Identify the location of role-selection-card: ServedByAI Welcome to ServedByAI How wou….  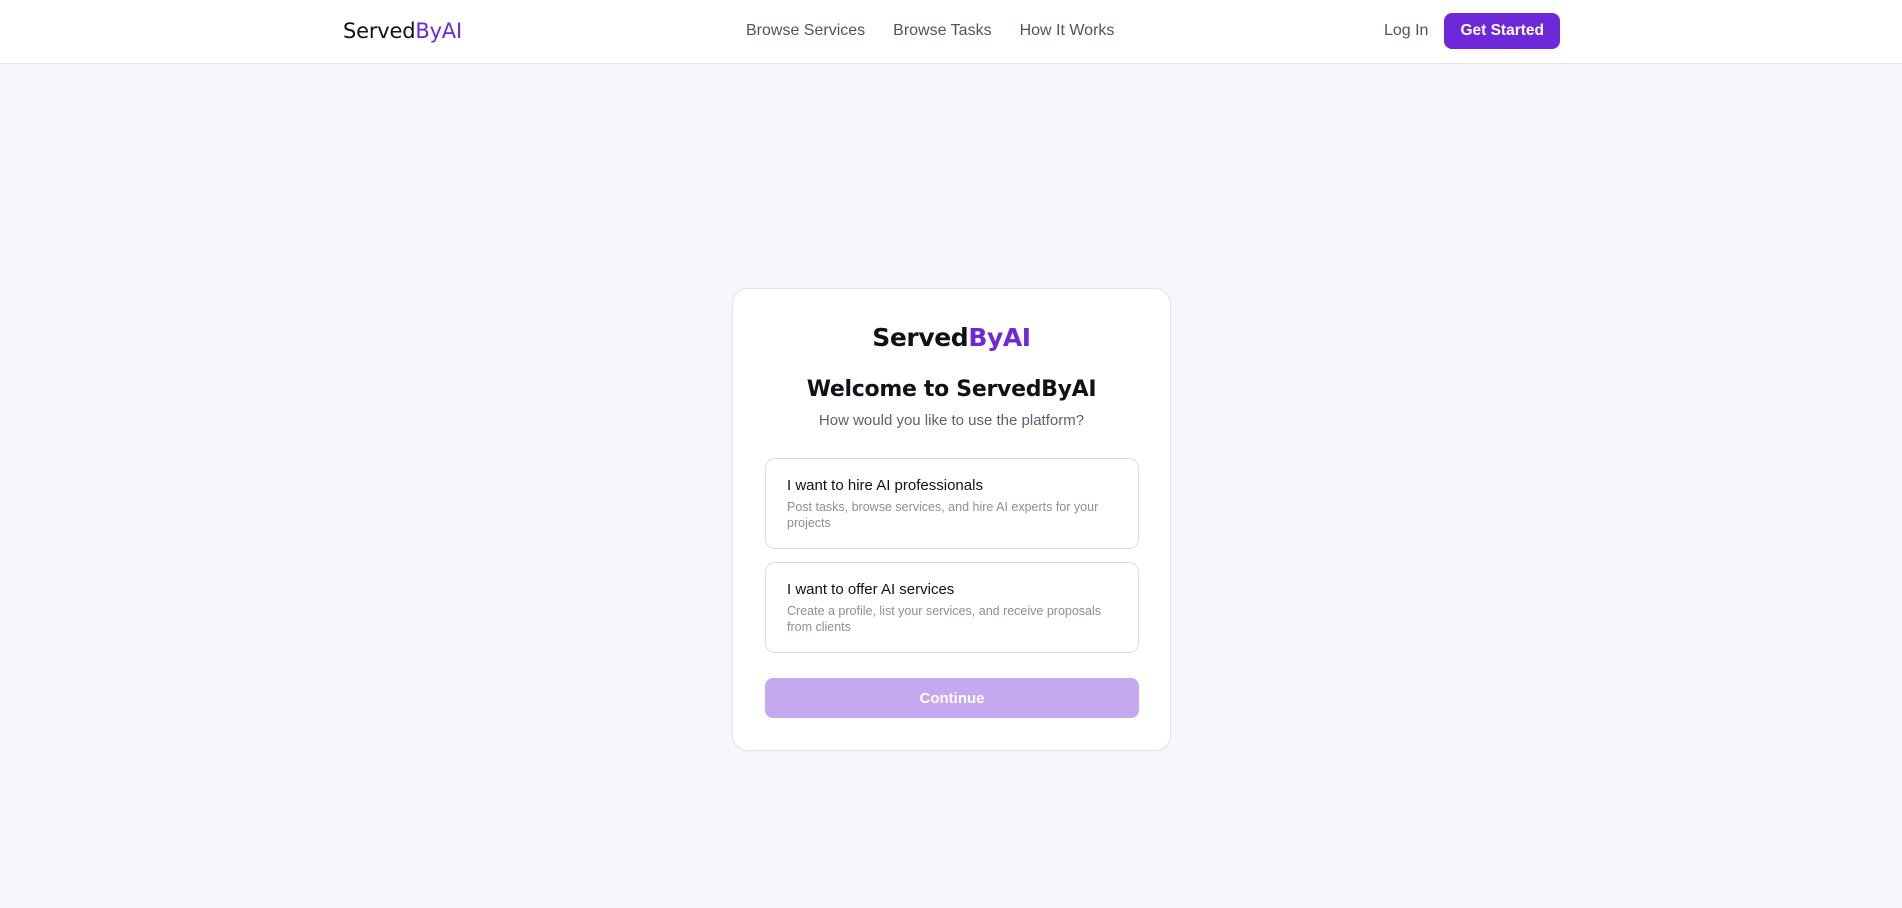
(951, 519).